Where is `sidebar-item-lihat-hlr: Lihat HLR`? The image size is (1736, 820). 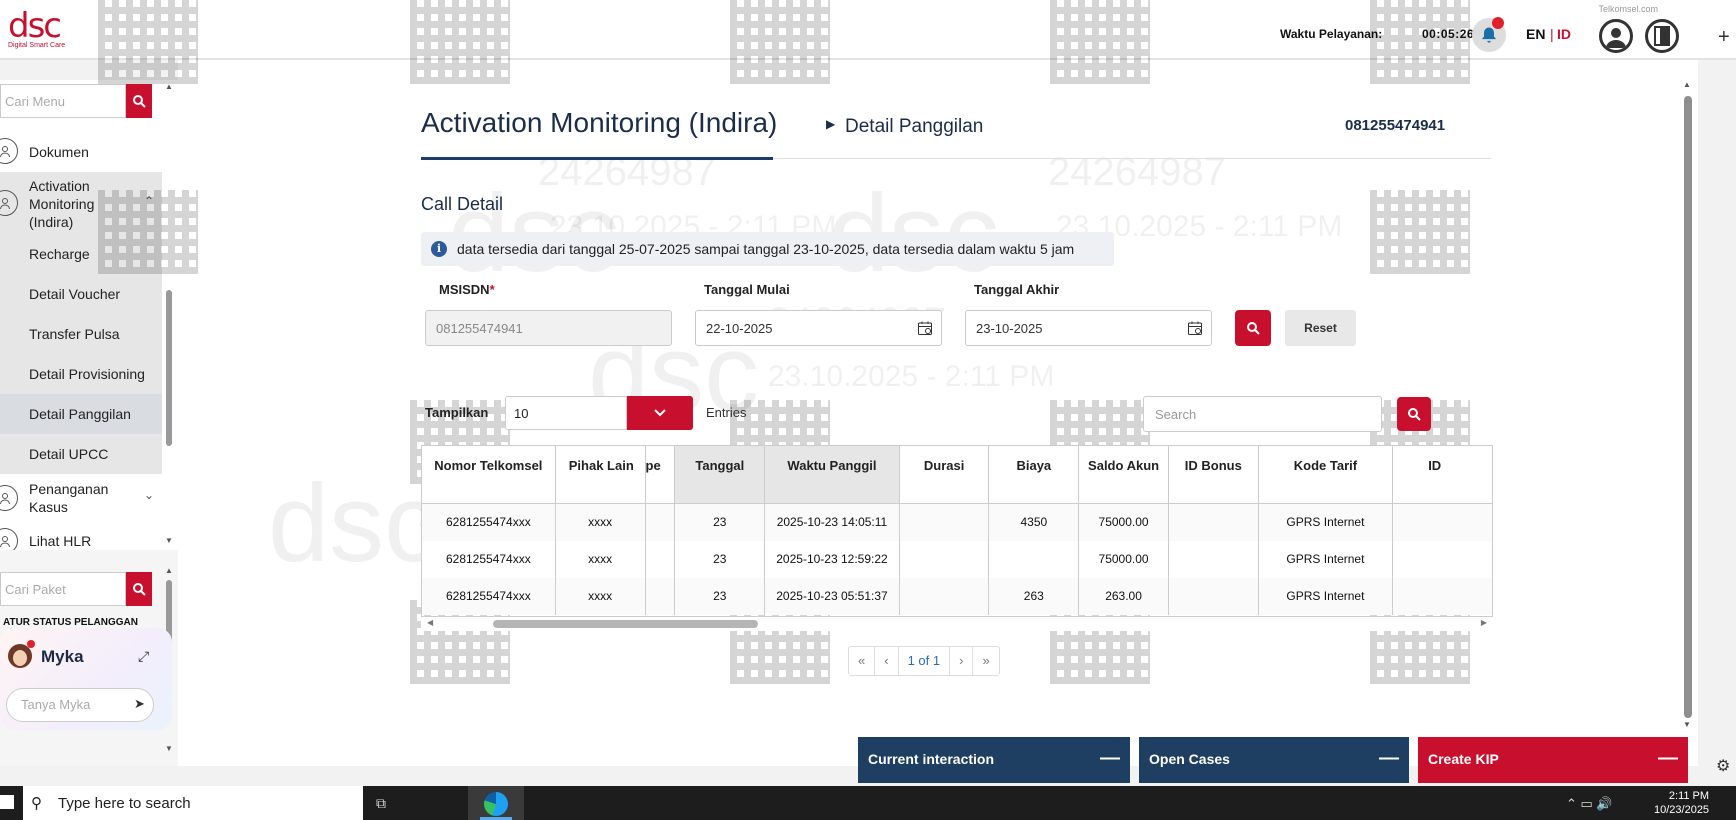 sidebar-item-lihat-hlr: Lihat HLR is located at coordinates (81, 537).